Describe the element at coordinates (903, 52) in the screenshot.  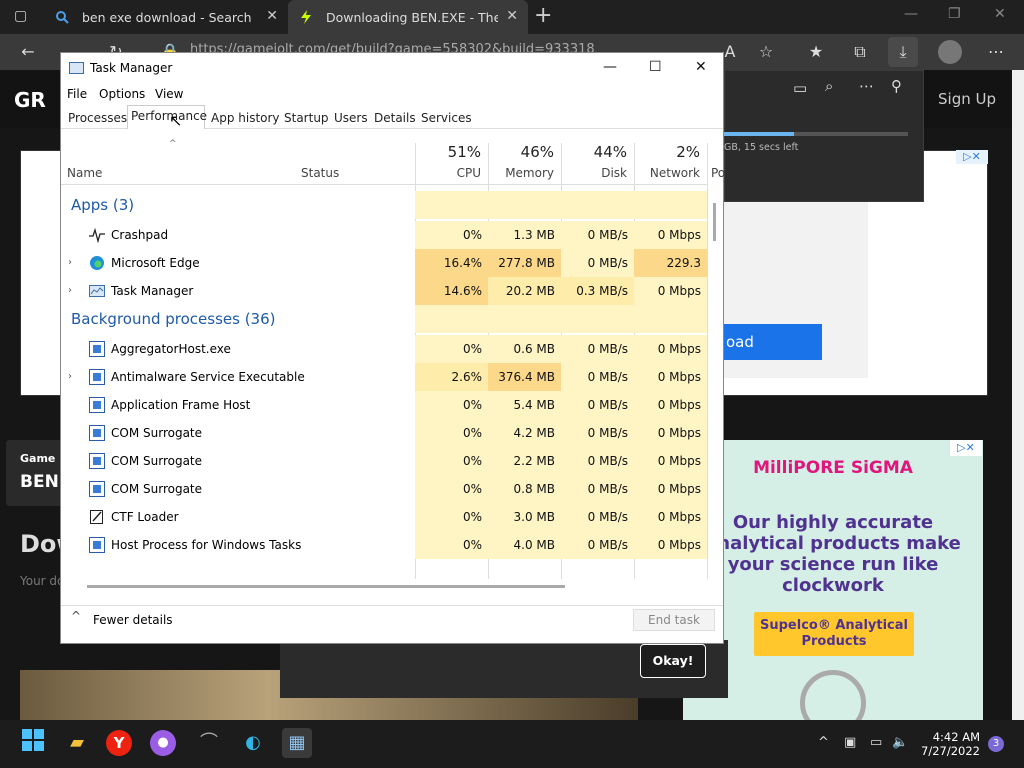
I see `downloads-icon: ⤓` at that location.